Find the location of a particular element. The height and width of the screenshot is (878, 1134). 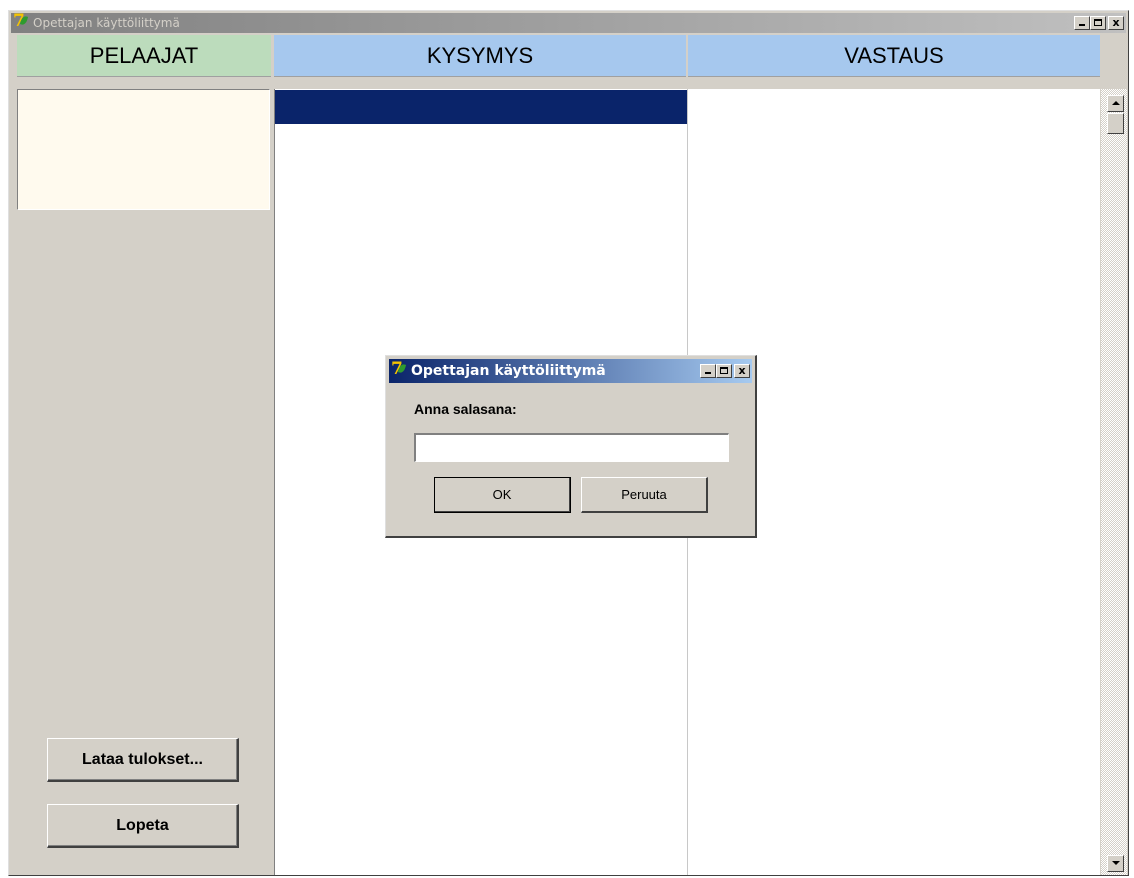

dialog-titlebar: 7 Opettajan käyttöliittymä x is located at coordinates (570, 371).